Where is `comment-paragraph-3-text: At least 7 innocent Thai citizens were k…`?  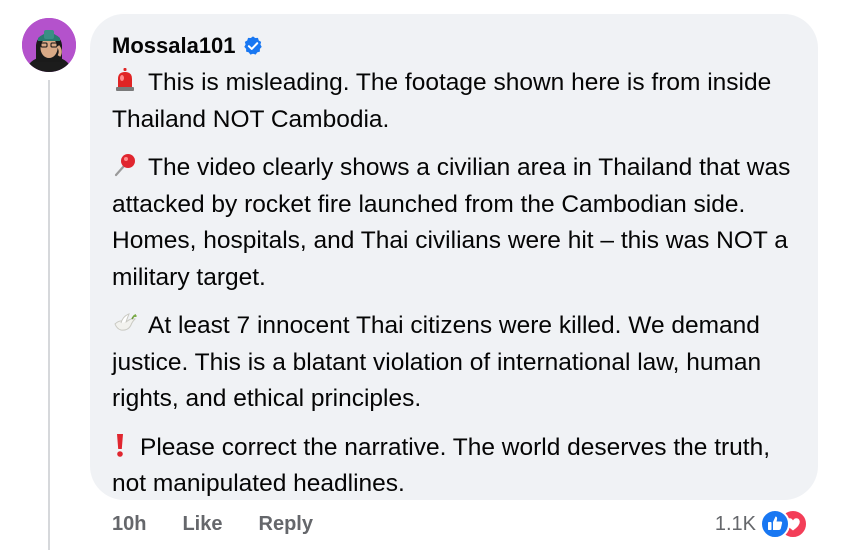 comment-paragraph-3-text: At least 7 innocent Thai citizens were k… is located at coordinates (437, 362).